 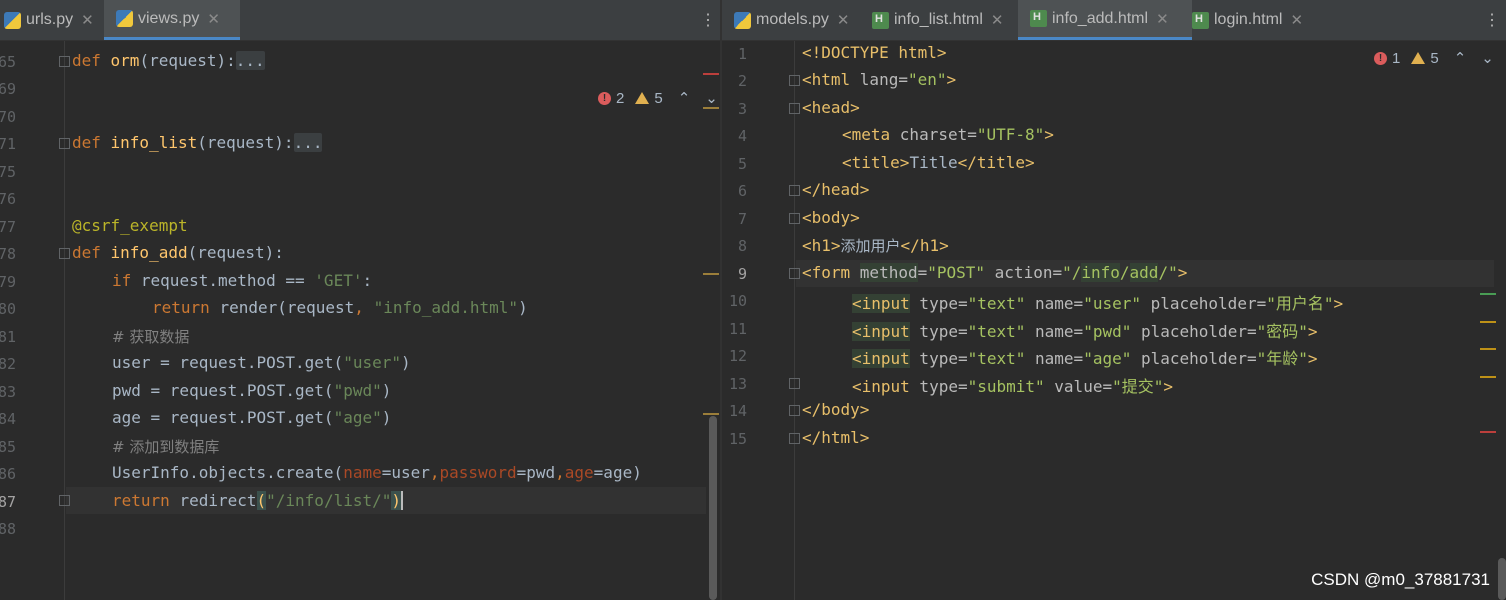 What do you see at coordinates (836, 409) in the screenshot?
I see `code-line: </body>` at bounding box center [836, 409].